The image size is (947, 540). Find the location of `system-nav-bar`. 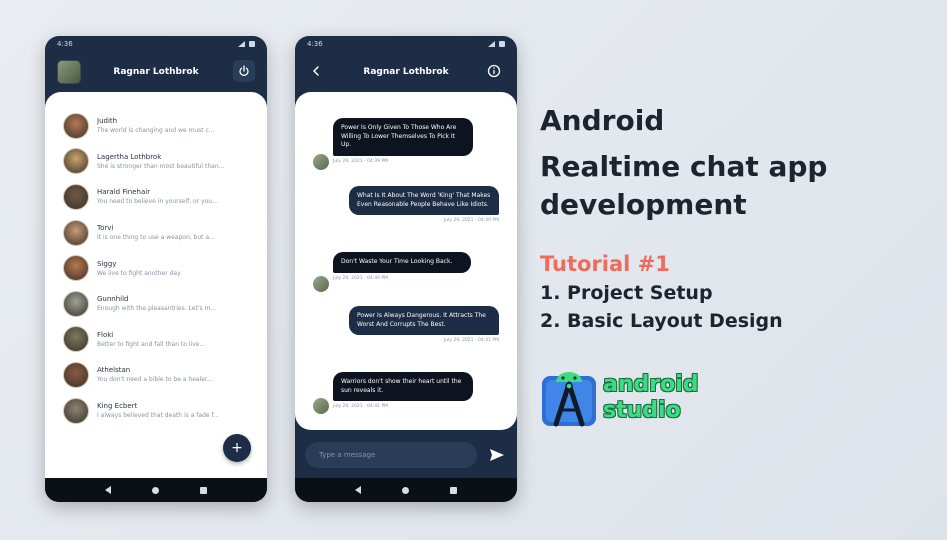

system-nav-bar is located at coordinates (406, 490).